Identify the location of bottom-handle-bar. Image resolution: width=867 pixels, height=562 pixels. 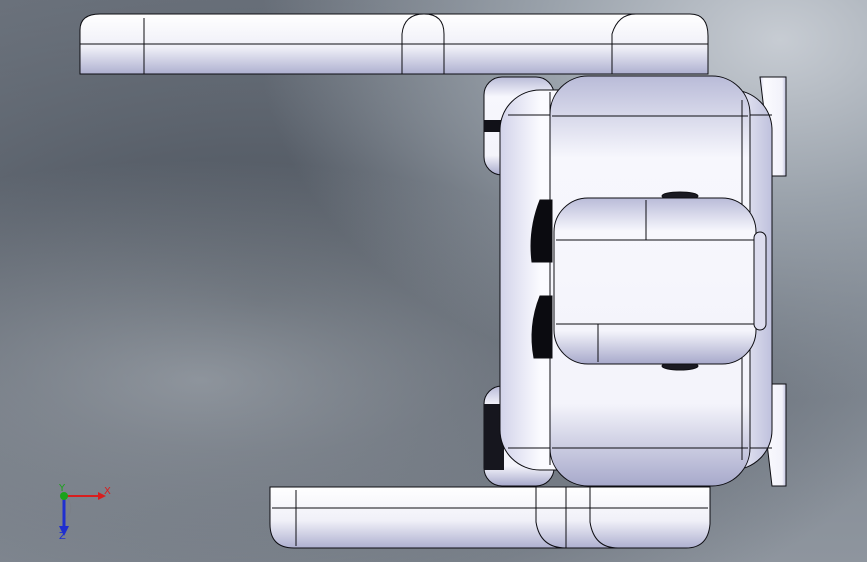
(490, 517).